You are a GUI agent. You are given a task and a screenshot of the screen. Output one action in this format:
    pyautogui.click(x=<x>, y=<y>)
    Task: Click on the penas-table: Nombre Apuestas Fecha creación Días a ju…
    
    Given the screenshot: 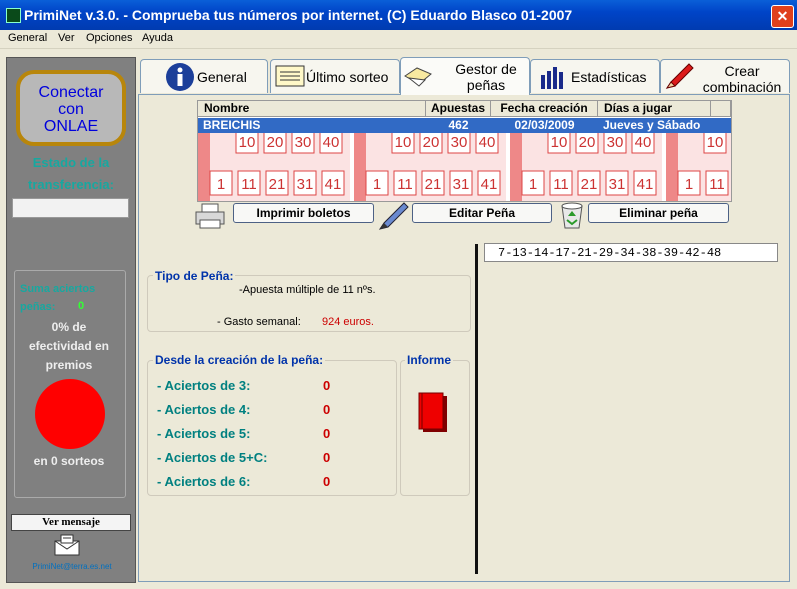 What is the action you would take?
    pyautogui.click(x=464, y=151)
    